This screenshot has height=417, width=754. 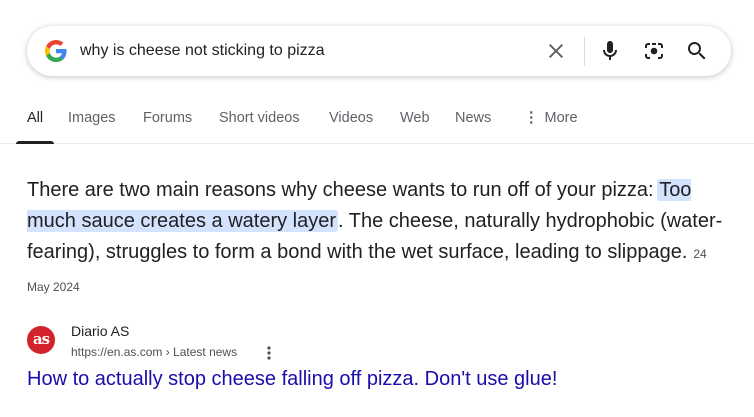 I want to click on search-bar, so click(x=379, y=51).